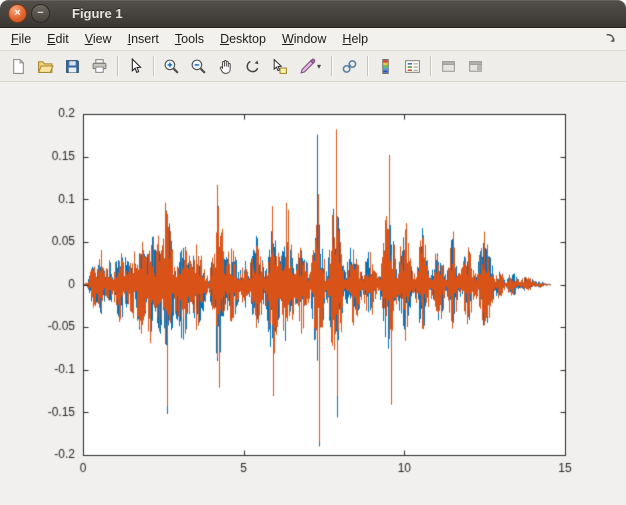 The image size is (626, 505). I want to click on hide-plot-tools-icon, so click(448, 66).